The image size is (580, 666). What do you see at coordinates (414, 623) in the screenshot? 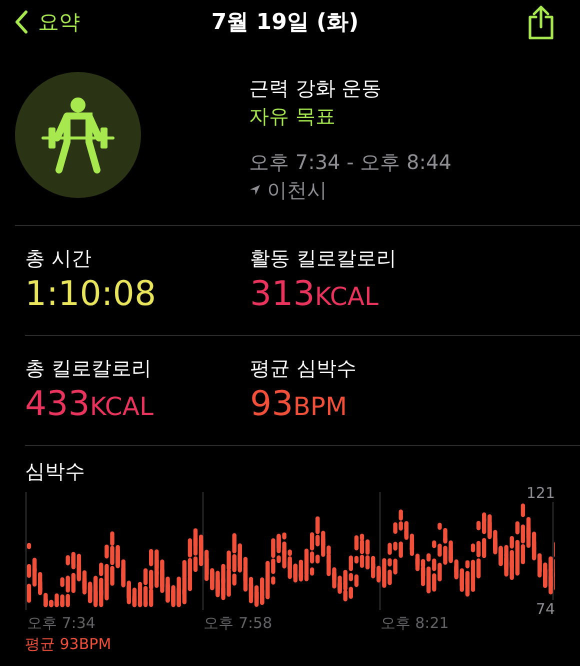
I see `time-axis-label: 오후 8:21` at bounding box center [414, 623].